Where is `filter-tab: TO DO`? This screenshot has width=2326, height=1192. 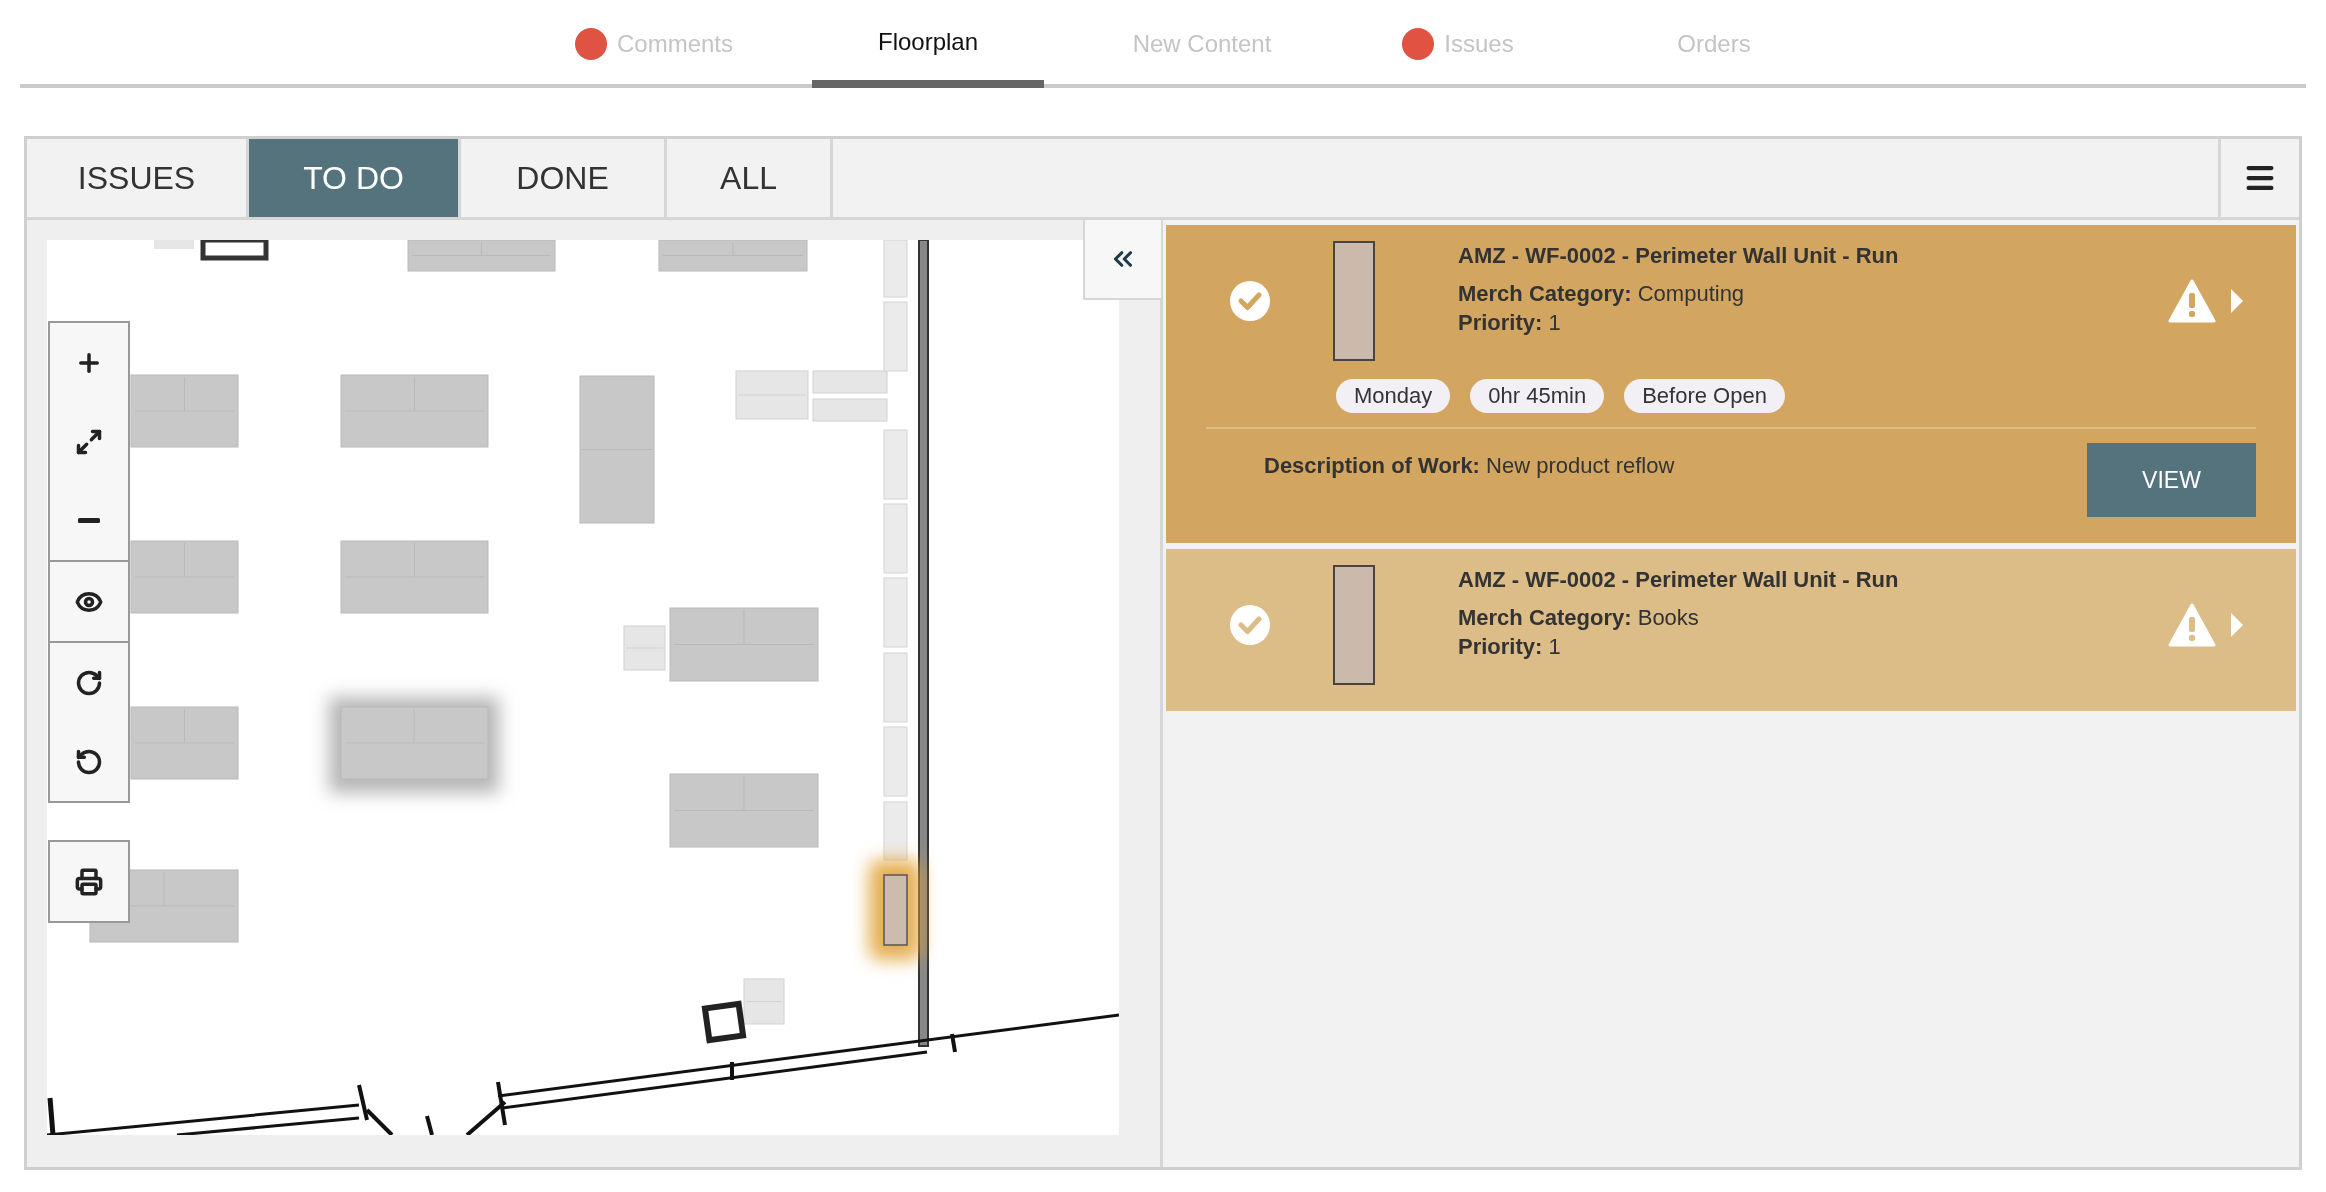 filter-tab: TO DO is located at coordinates (355, 178).